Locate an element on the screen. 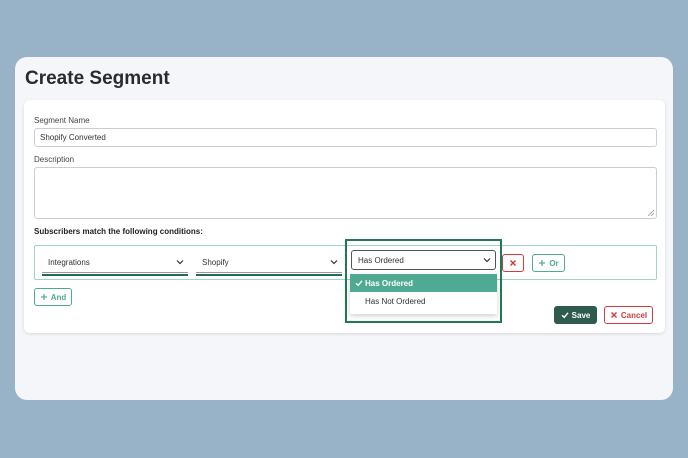 Image resolution: width=688 pixels, height=458 pixels. option-label: Has Ordered is located at coordinates (389, 283).